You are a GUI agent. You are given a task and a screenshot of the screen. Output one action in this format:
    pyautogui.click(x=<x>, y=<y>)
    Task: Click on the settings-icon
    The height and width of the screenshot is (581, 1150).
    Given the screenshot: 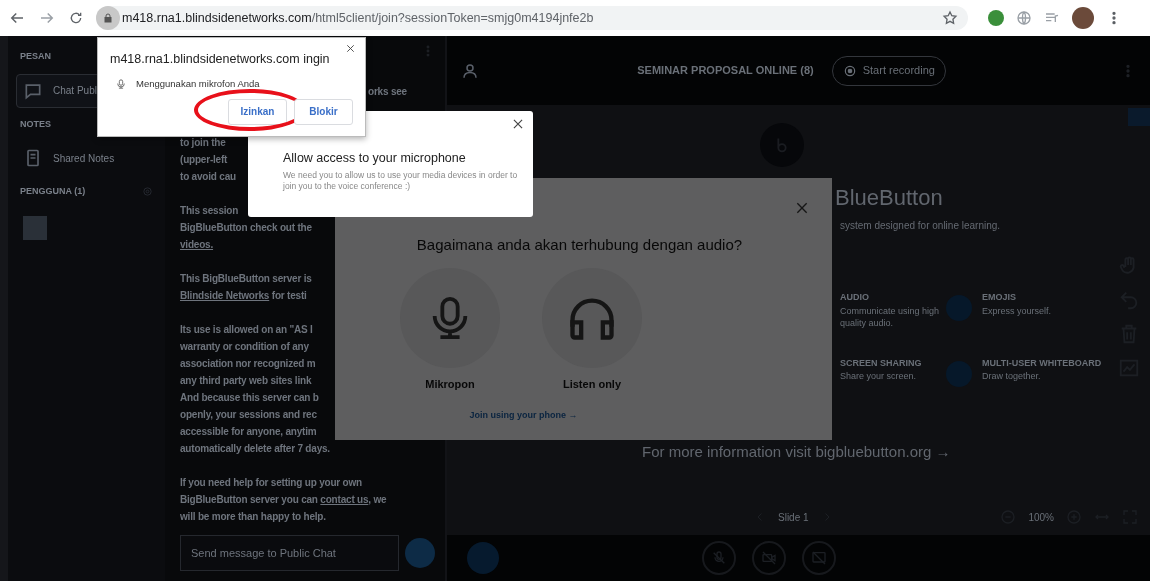 What is the action you would take?
    pyautogui.click(x=147, y=192)
    